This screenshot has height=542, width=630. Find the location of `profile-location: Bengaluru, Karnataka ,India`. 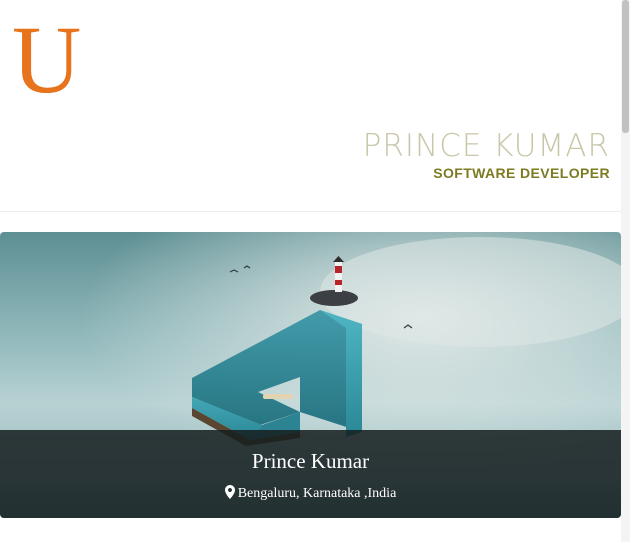

profile-location: Bengaluru, Karnataka ,India is located at coordinates (310, 493).